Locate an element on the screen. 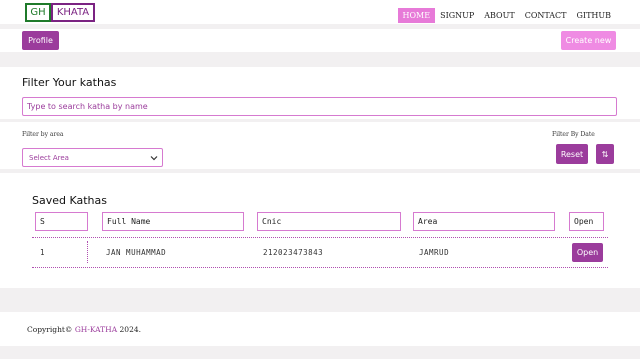 Image resolution: width=640 pixels, height=359 pixels. logo-khata: KHATA is located at coordinates (73, 12).